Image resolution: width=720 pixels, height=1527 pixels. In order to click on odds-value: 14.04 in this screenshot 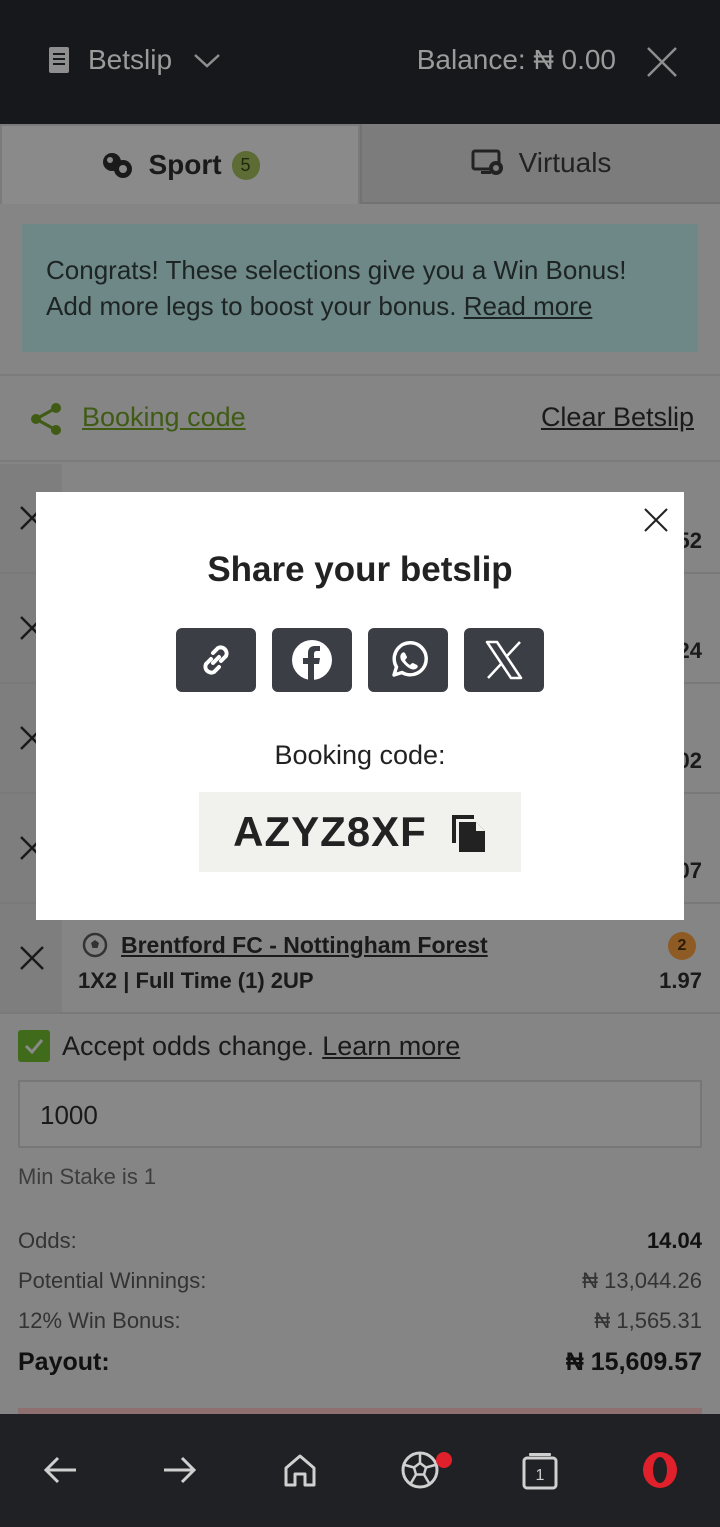, I will do `click(674, 1240)`.